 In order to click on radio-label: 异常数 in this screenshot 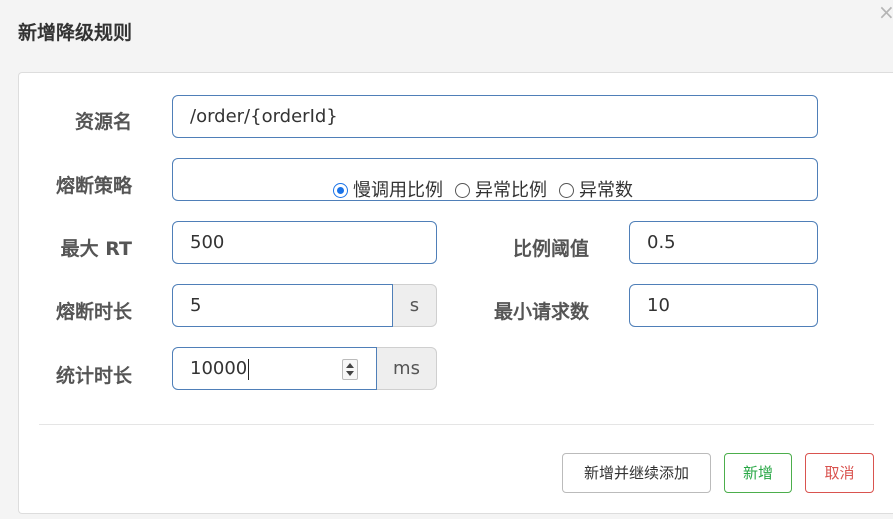, I will do `click(606, 190)`.